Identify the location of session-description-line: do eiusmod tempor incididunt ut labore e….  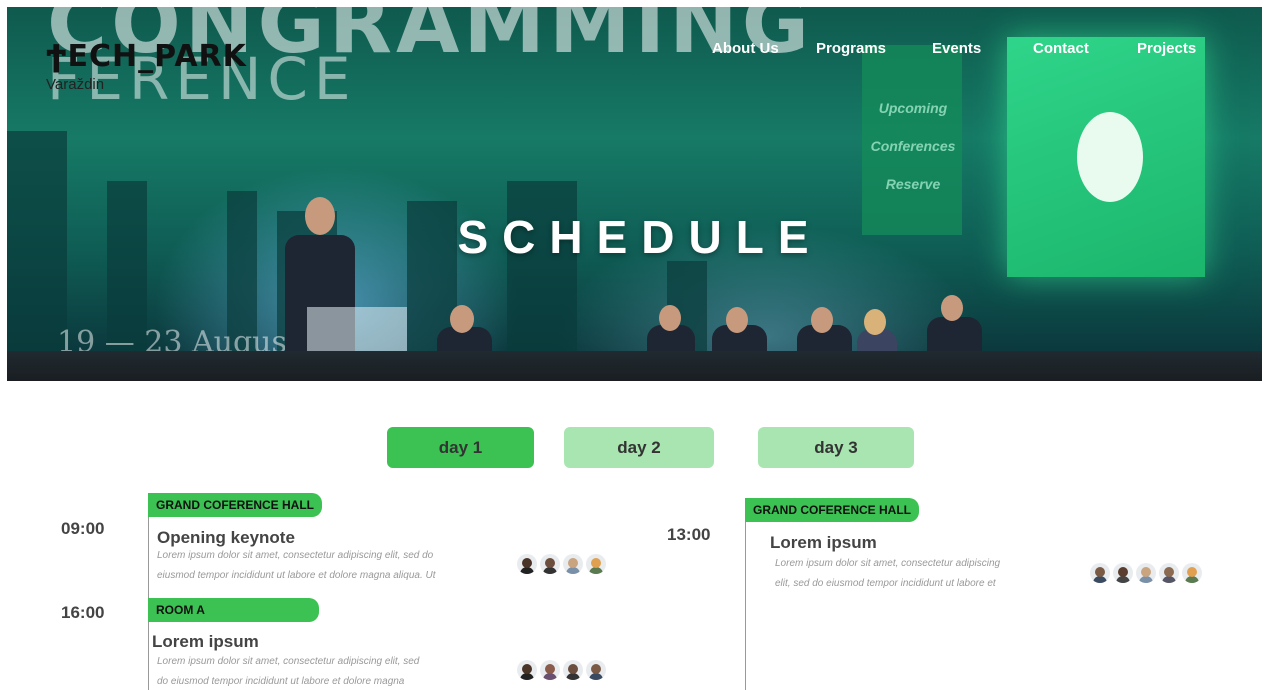
(281, 681).